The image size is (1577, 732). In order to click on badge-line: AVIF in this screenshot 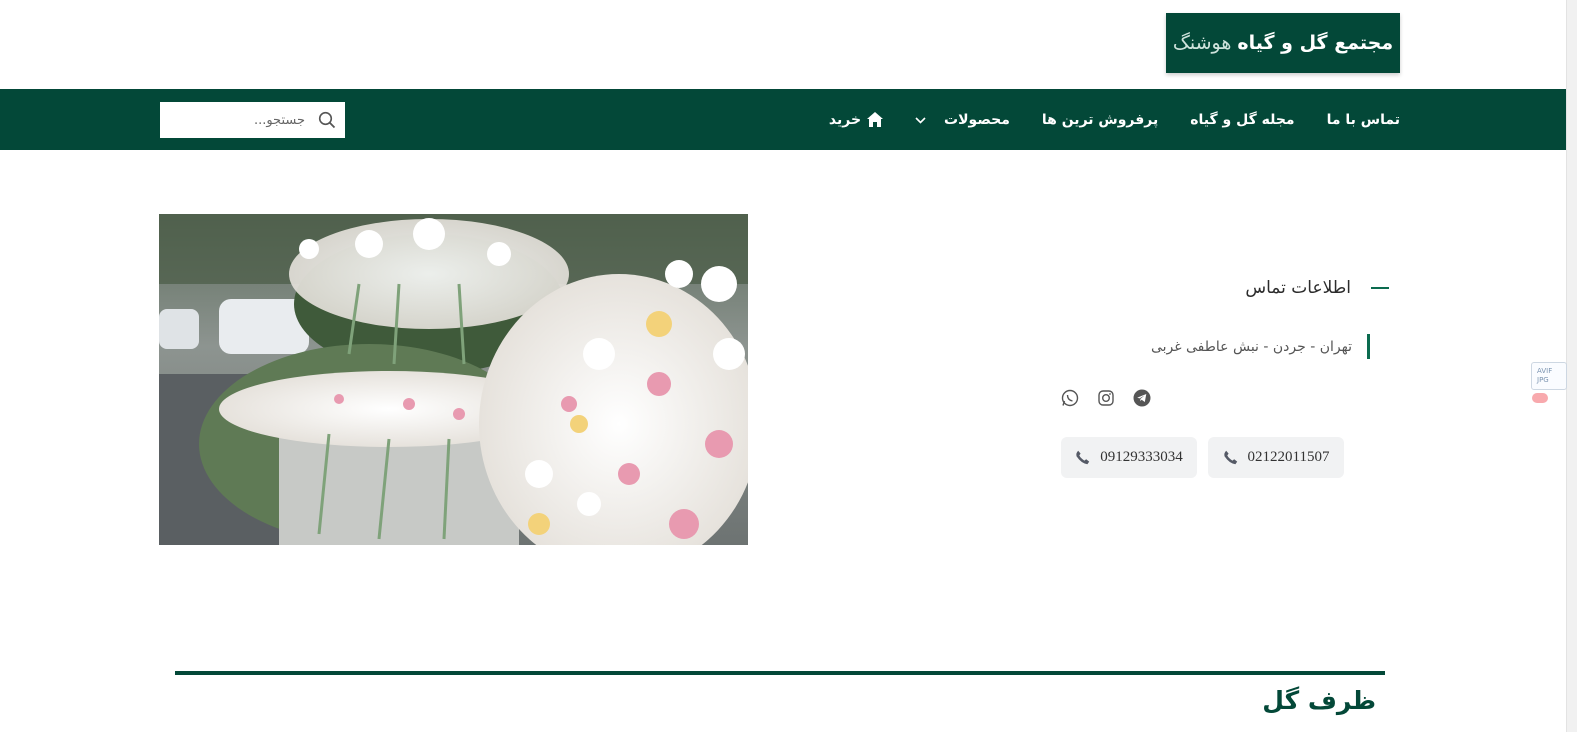, I will do `click(1545, 371)`.